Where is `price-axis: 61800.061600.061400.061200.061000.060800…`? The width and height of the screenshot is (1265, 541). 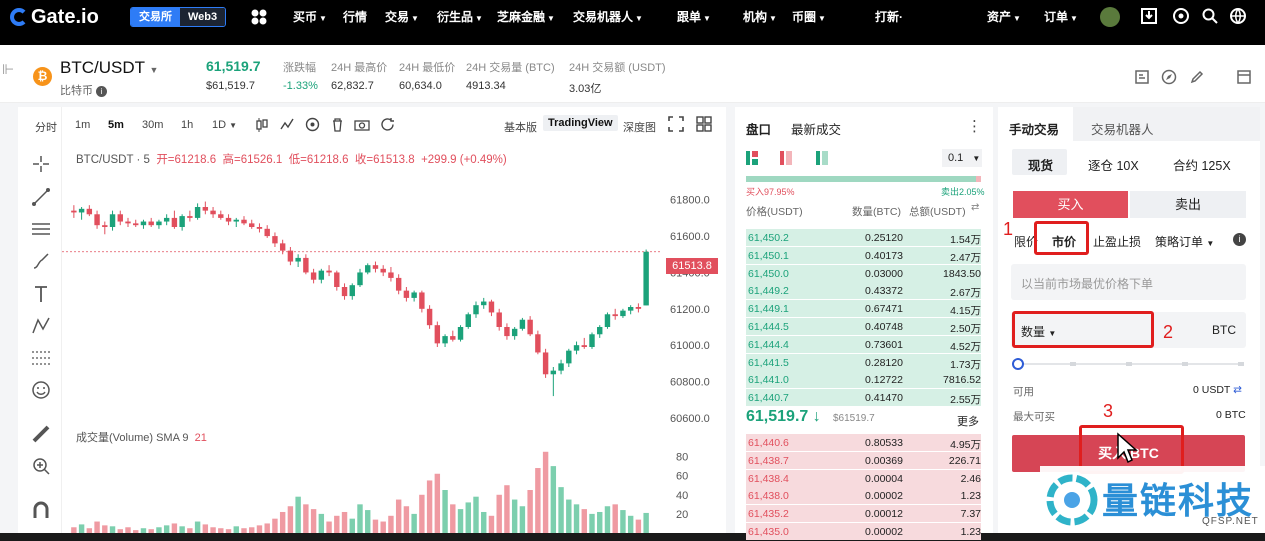
price-axis: 61800.061600.061400.061200.061000.060800… is located at coordinates (694, 307).